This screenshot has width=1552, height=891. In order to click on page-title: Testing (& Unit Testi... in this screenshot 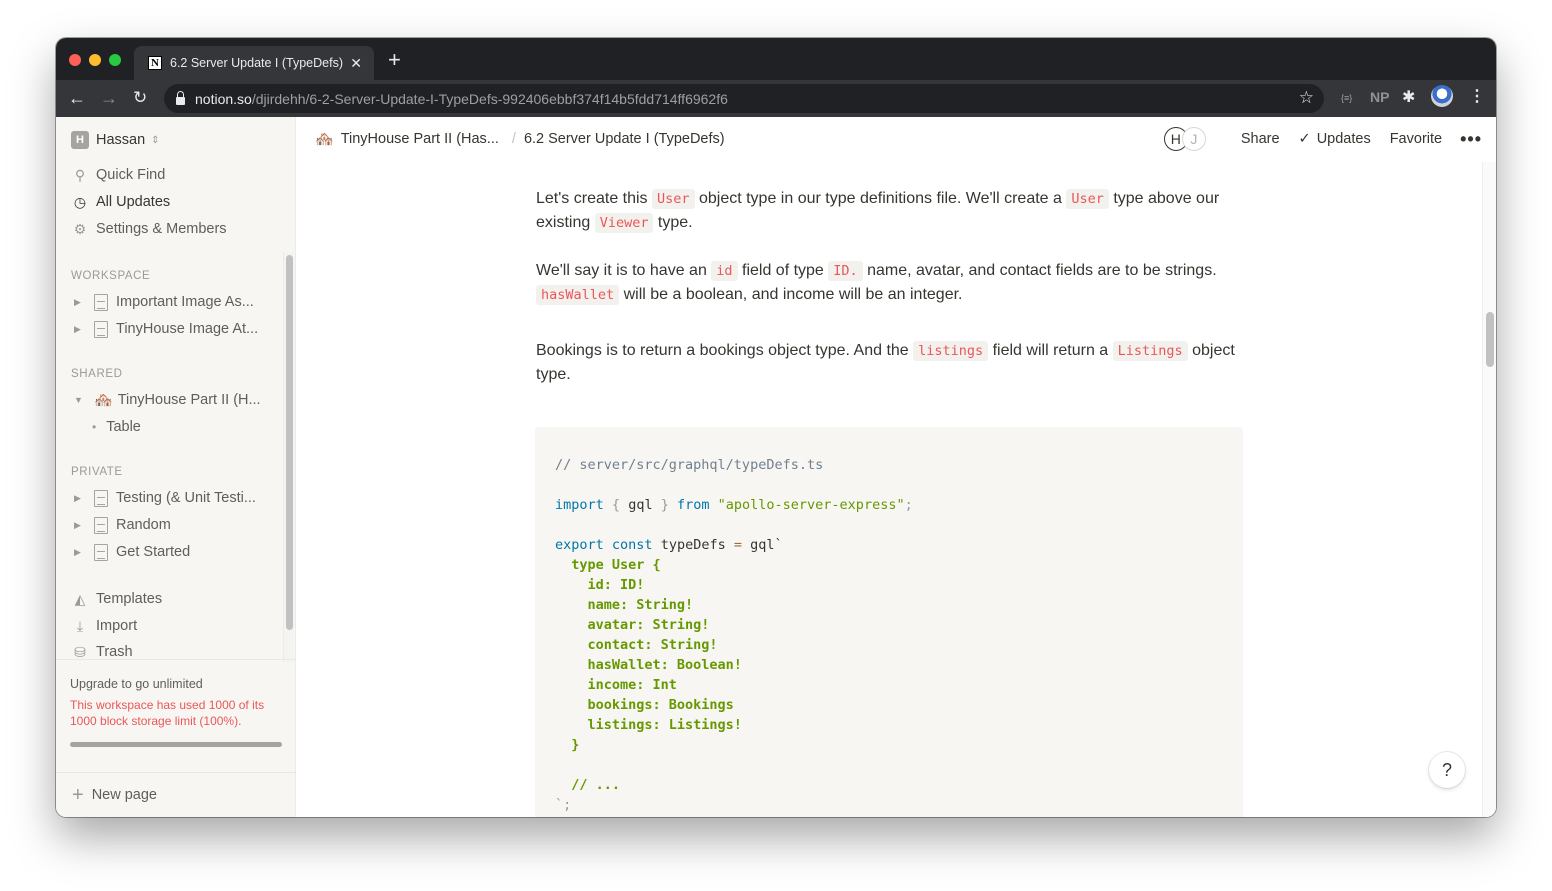, I will do `click(186, 498)`.